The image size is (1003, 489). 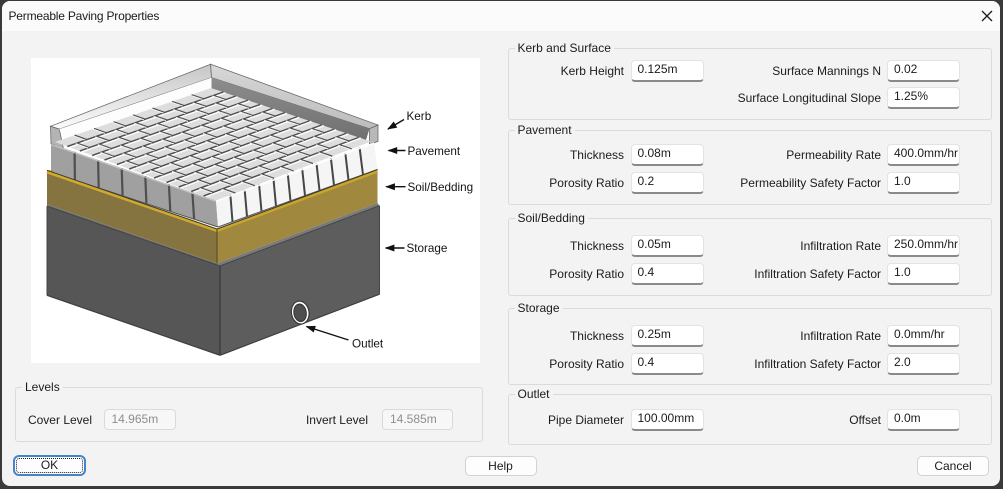 What do you see at coordinates (419, 116) in the screenshot?
I see `svg-text: Kerb` at bounding box center [419, 116].